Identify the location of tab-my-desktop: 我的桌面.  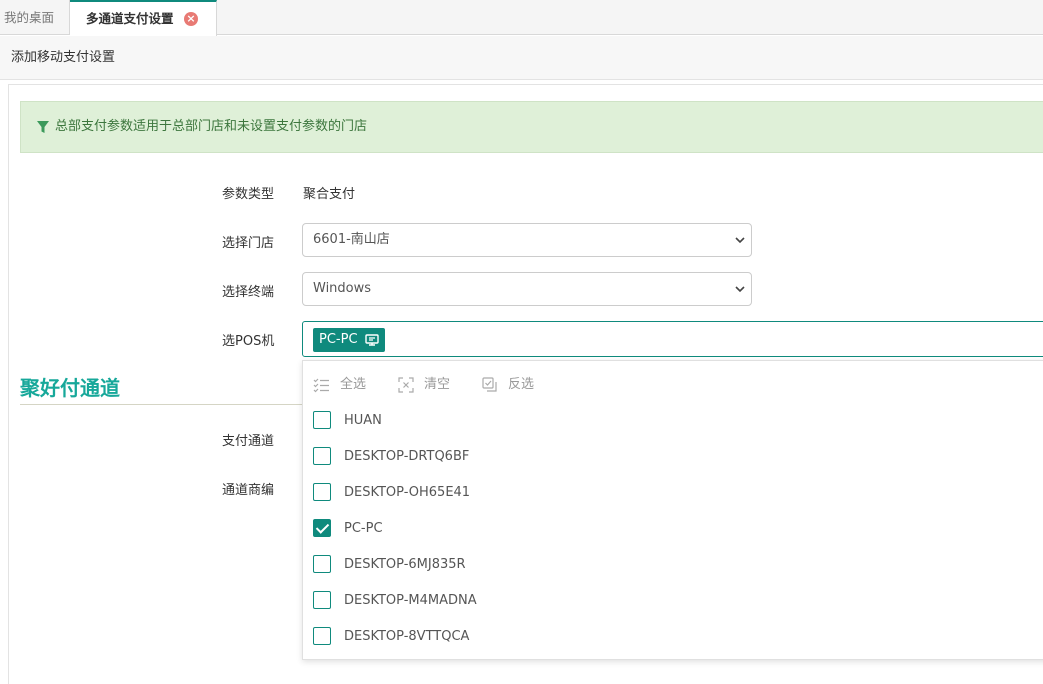
(35, 17).